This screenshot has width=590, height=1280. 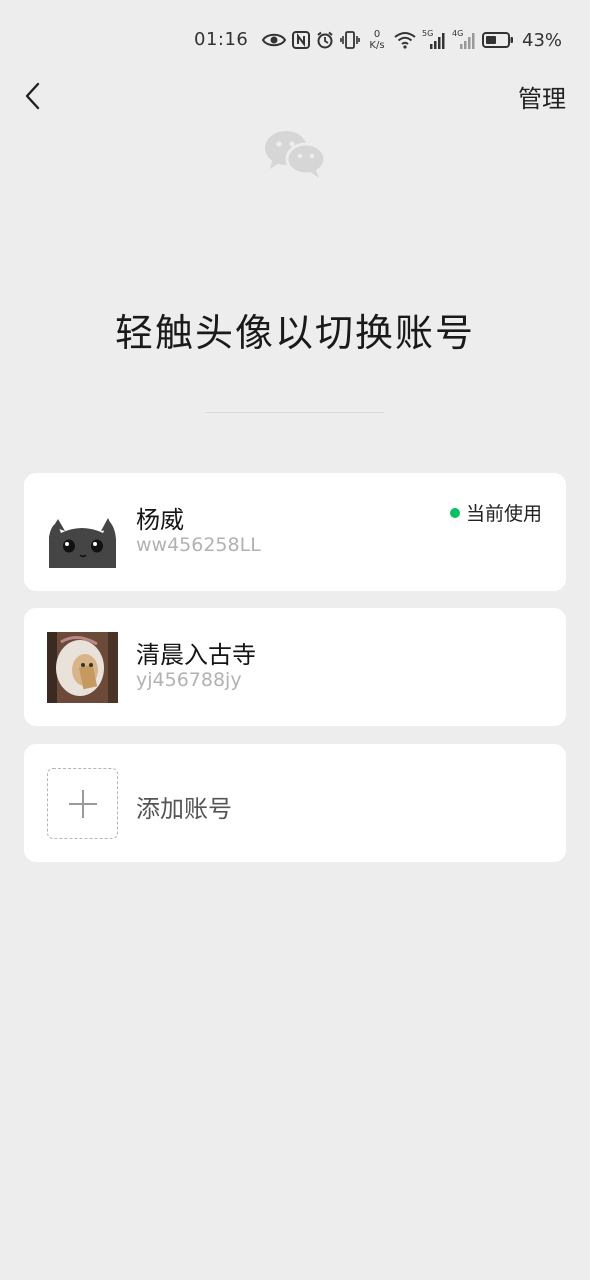 I want to click on title-divider, so click(x=295, y=412).